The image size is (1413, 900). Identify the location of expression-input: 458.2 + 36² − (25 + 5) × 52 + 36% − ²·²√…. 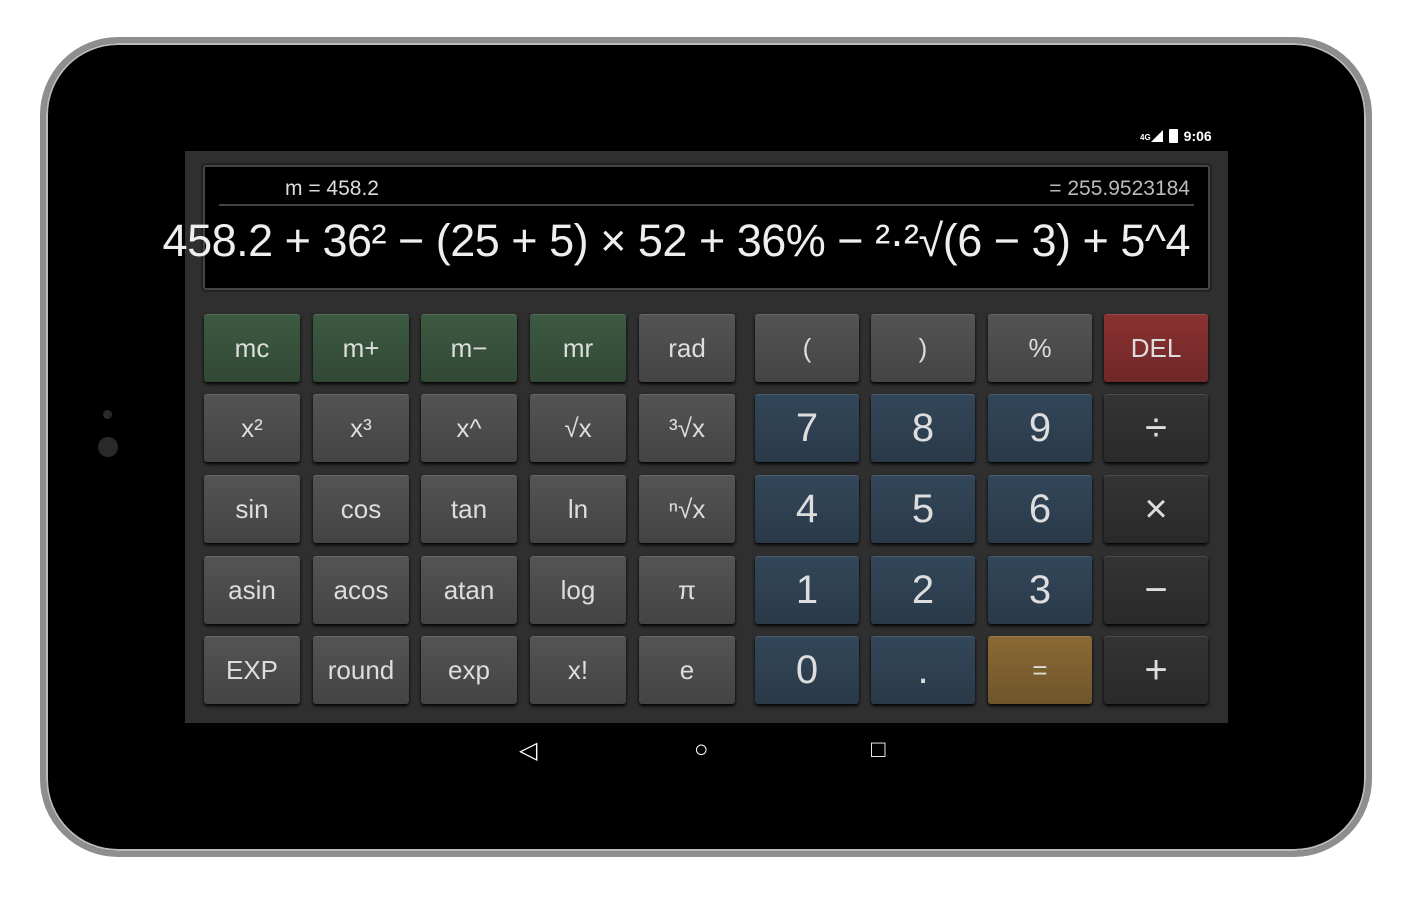
(677, 241).